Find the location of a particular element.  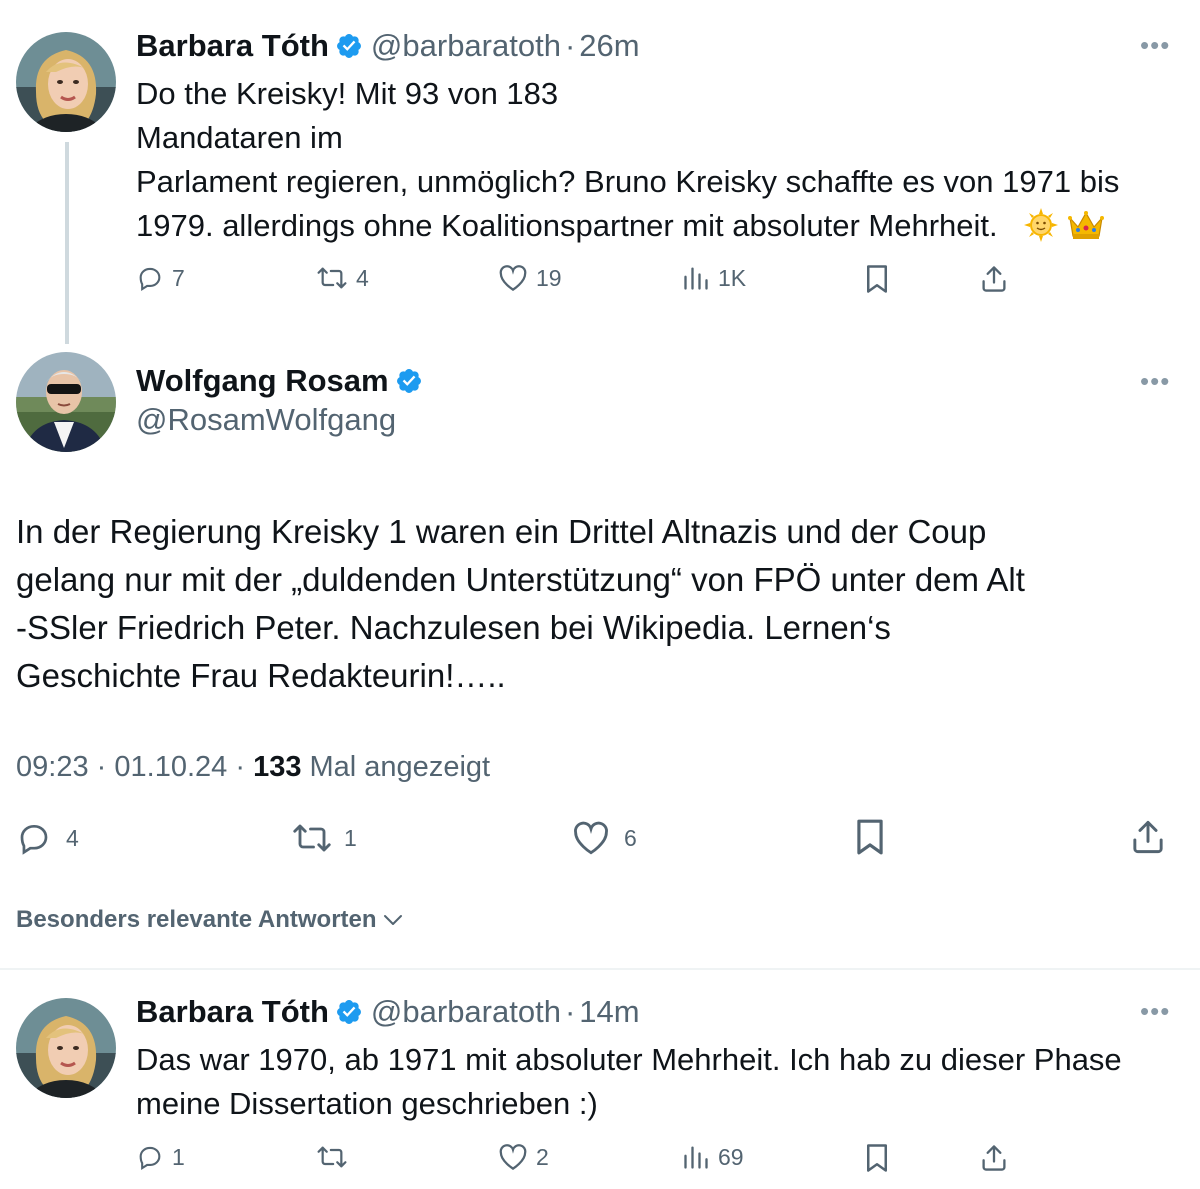

views-count: 69 is located at coordinates (731, 1156).